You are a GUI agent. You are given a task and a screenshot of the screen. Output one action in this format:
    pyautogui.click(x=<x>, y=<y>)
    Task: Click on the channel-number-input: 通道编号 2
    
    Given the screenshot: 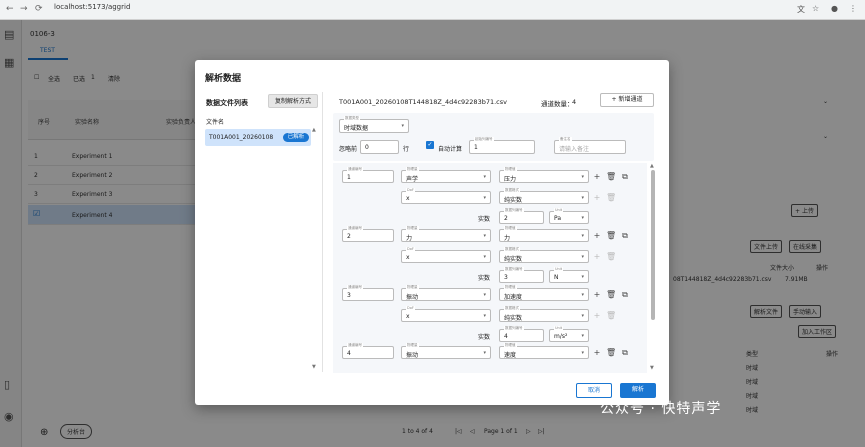 What is the action you would take?
    pyautogui.click(x=368, y=234)
    